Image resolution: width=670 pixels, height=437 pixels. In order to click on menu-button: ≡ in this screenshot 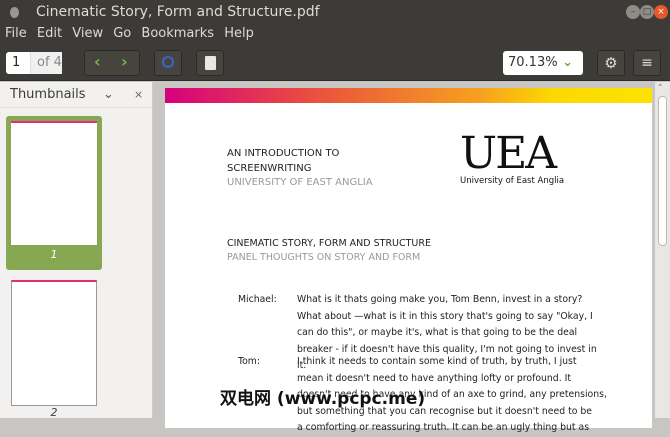, I will do `click(647, 63)`.